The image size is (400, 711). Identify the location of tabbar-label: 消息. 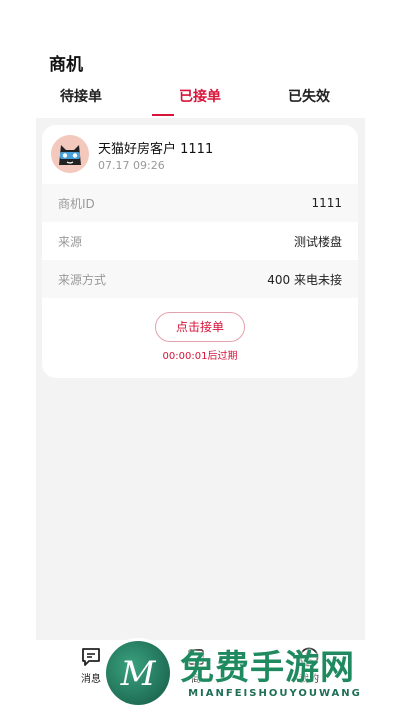
(91, 679).